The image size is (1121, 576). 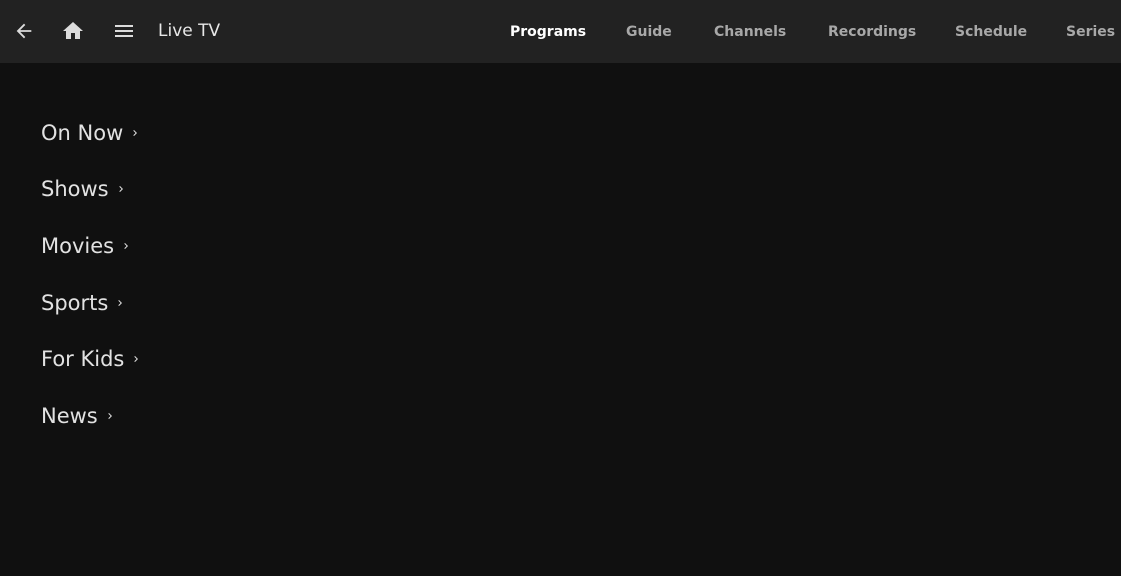 What do you see at coordinates (83, 359) in the screenshot?
I see `section-label: For Kids` at bounding box center [83, 359].